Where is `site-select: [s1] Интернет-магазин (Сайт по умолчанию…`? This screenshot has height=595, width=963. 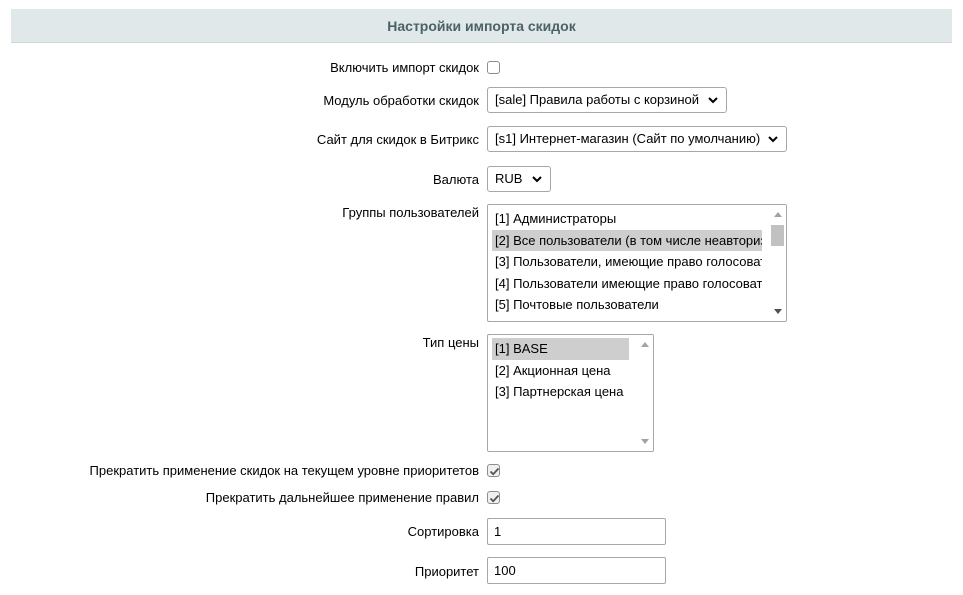 site-select: [s1] Интернет-магазин (Сайт по умолчанию… is located at coordinates (637, 139).